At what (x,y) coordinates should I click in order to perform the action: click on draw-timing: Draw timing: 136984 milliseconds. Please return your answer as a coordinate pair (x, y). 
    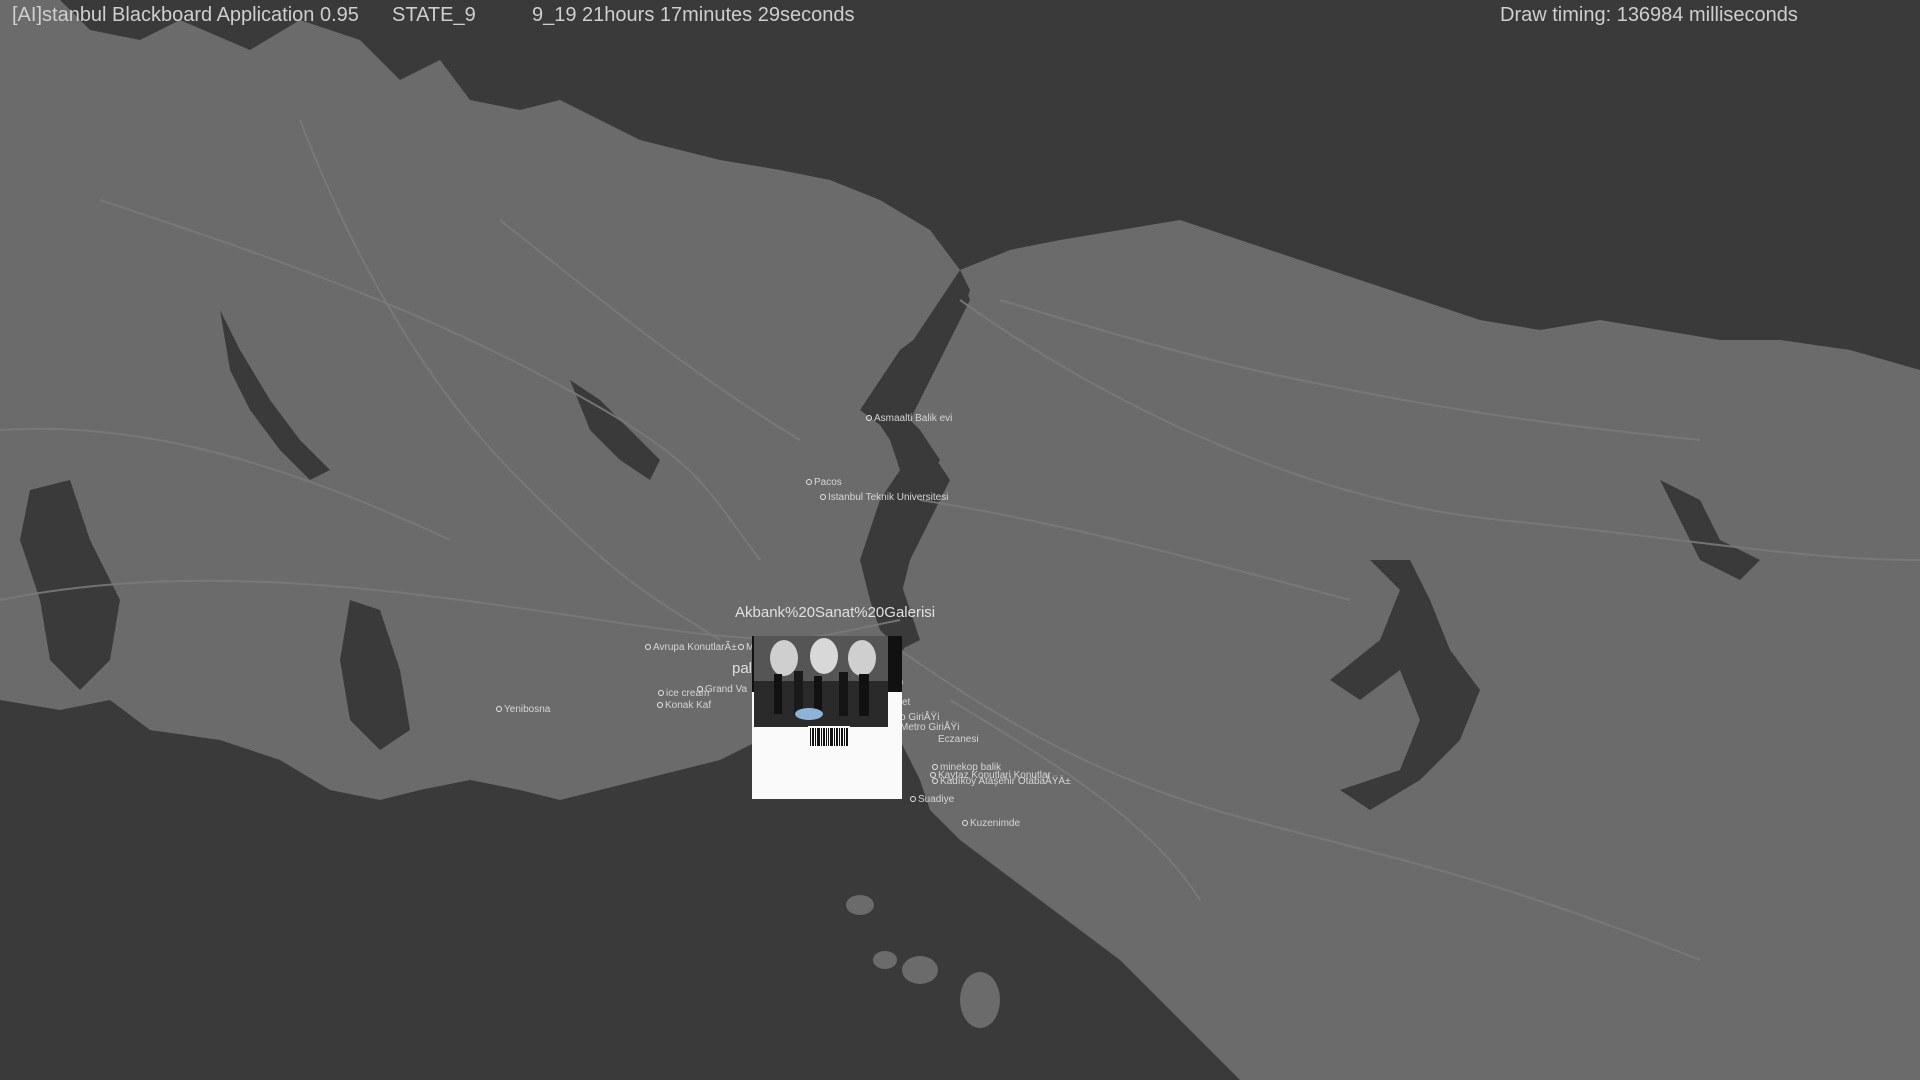
    Looking at the image, I should click on (1649, 15).